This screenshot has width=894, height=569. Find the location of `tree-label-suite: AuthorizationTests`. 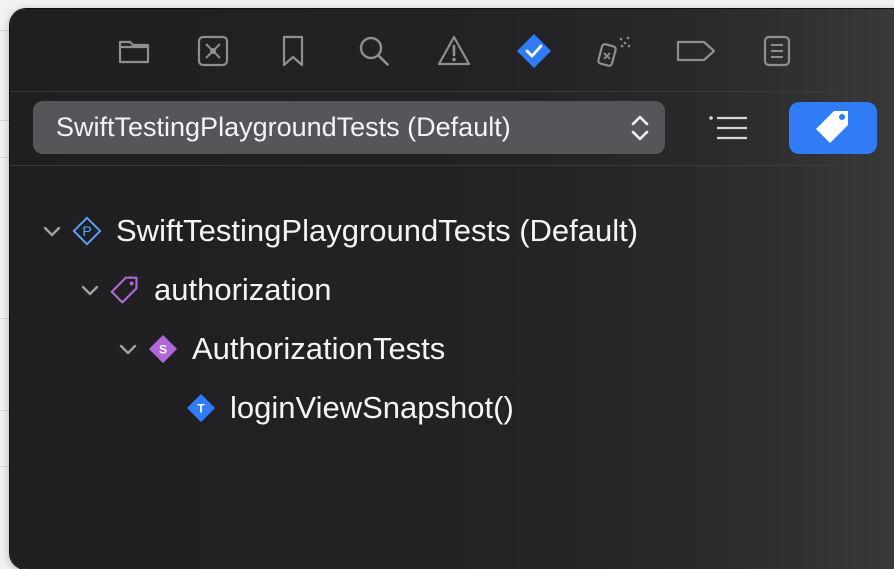

tree-label-suite: AuthorizationTests is located at coordinates (319, 348).